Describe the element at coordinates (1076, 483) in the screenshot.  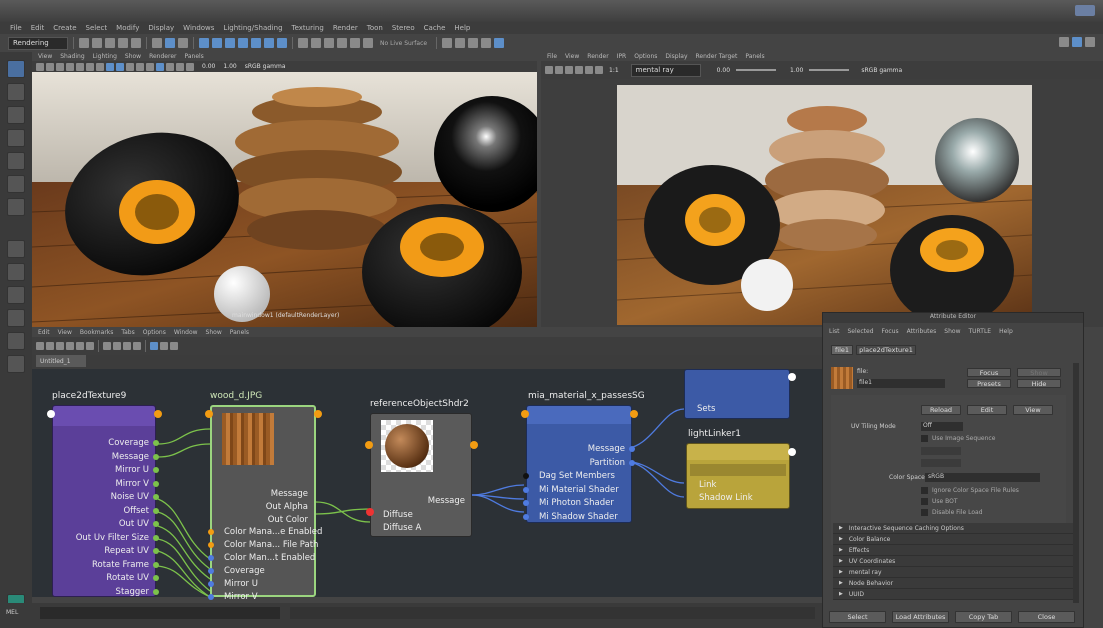
I see `attribute-editor-scrollbar` at that location.